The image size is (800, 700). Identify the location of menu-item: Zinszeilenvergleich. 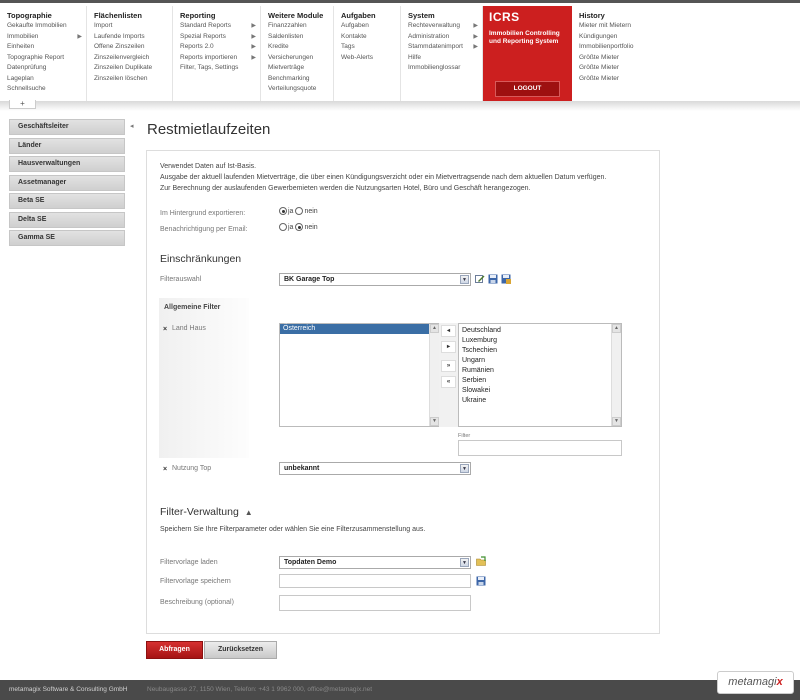
(133, 58).